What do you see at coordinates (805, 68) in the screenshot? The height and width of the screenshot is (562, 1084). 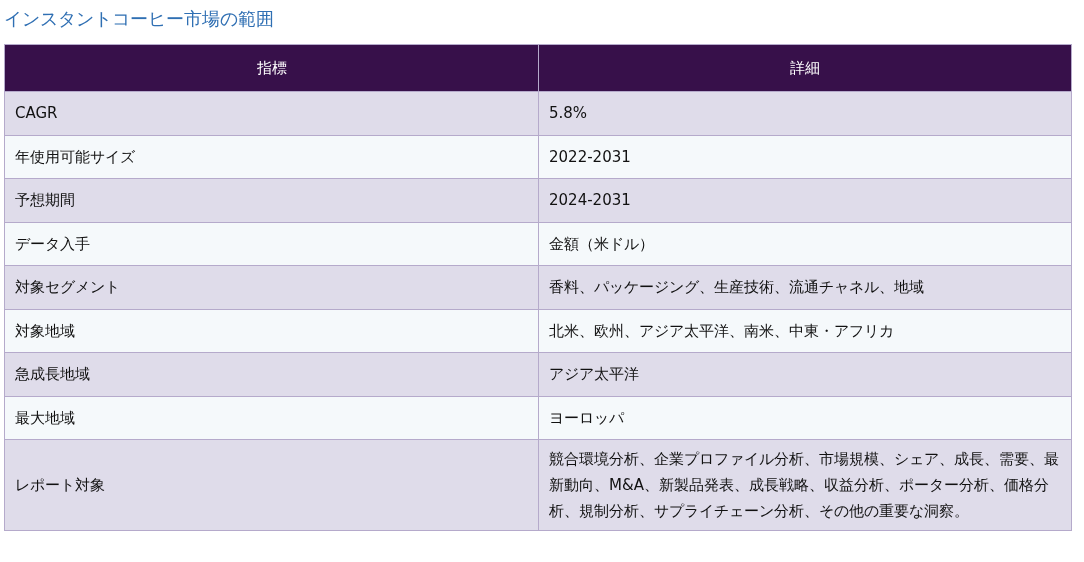 I see `column-header: 詳細` at bounding box center [805, 68].